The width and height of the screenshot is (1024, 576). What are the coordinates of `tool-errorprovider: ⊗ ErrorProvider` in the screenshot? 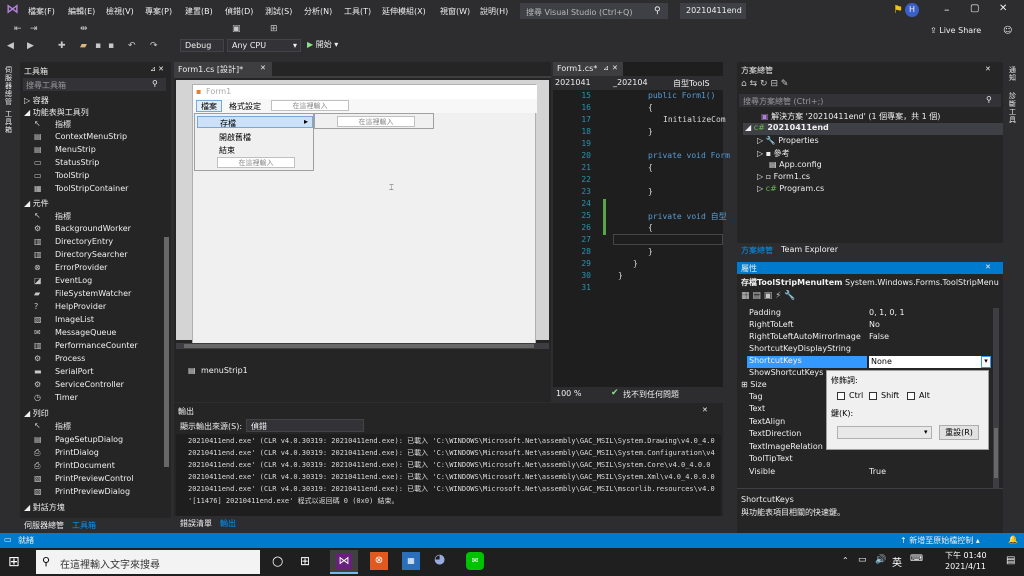 It's located at (90, 268).